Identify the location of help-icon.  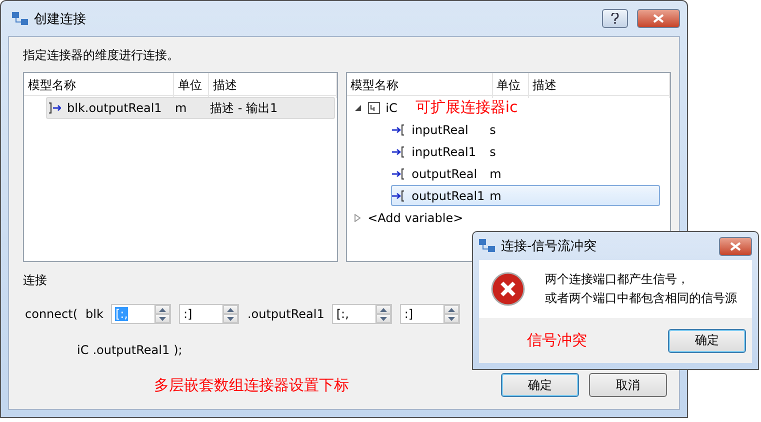
(615, 18).